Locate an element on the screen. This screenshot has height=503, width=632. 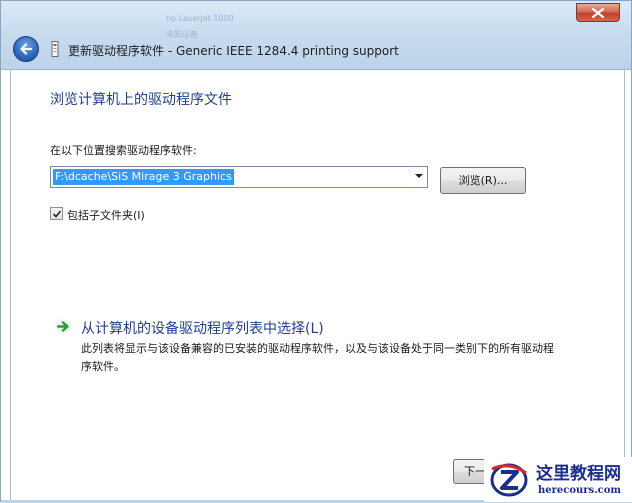
checkmark-icon is located at coordinates (57, 214).